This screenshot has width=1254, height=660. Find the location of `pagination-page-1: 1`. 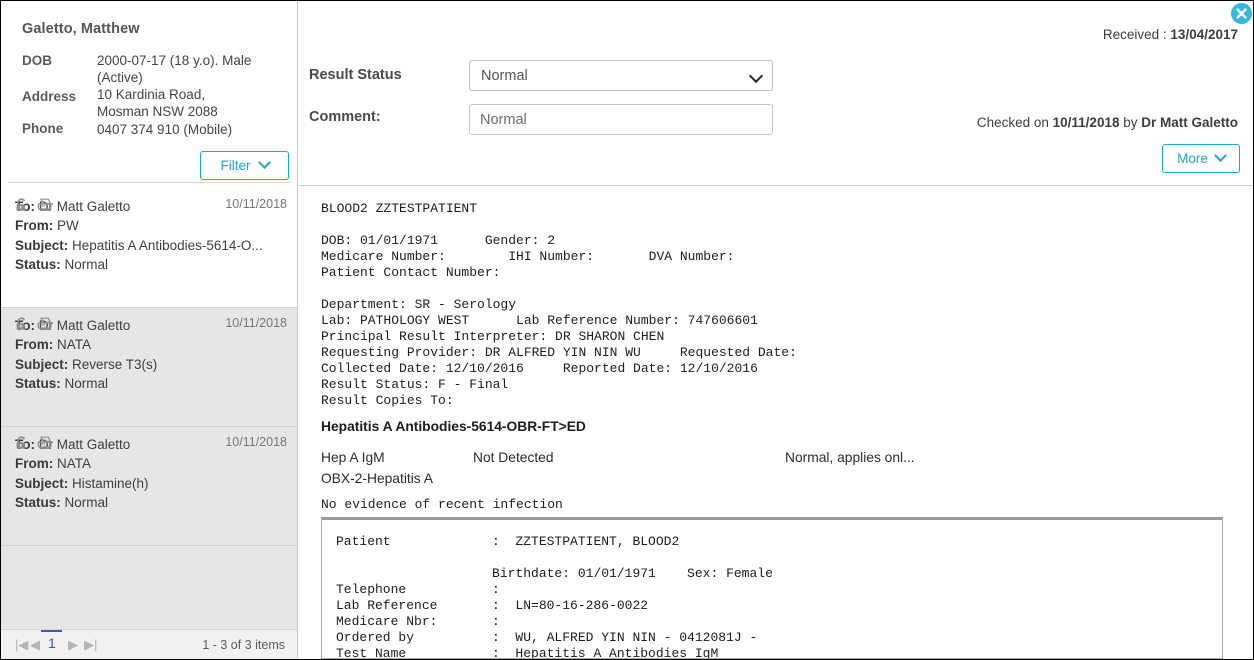

pagination-page-1: 1 is located at coordinates (52, 643).